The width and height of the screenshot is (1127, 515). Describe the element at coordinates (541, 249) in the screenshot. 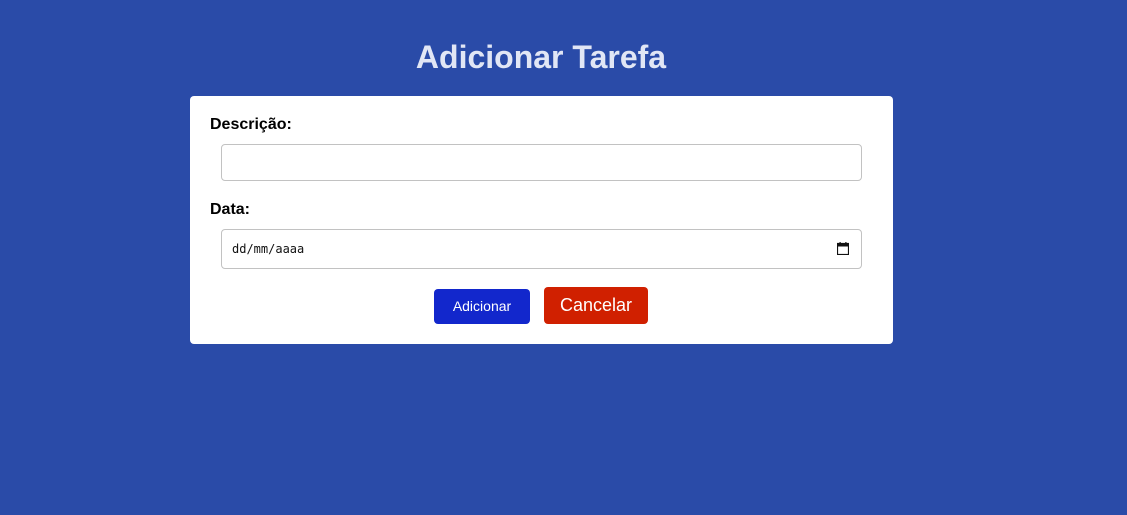

I see `date-input: dd/mm/aaaa` at that location.